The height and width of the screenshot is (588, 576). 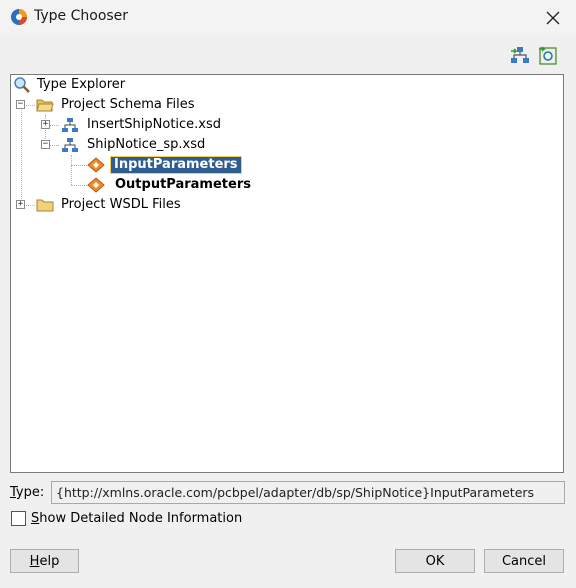 I want to click on show-detailed-node-info-label: Show Detailed Node Information, so click(x=136, y=518).